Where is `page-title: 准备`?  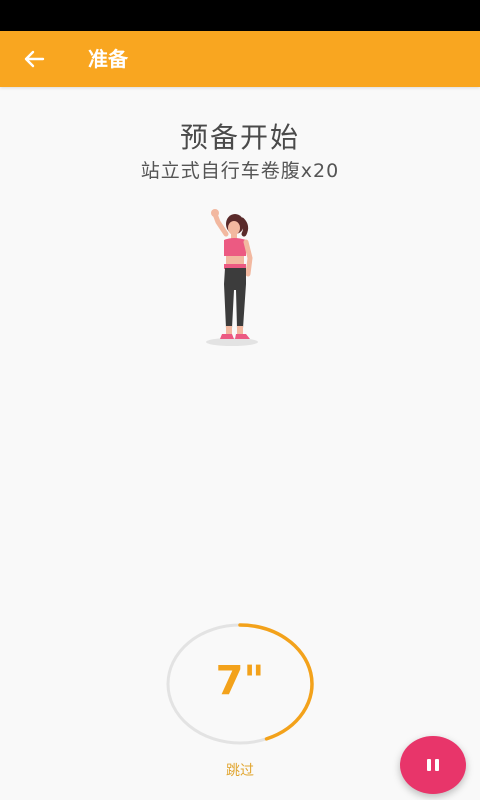
page-title: 准备 is located at coordinates (108, 59).